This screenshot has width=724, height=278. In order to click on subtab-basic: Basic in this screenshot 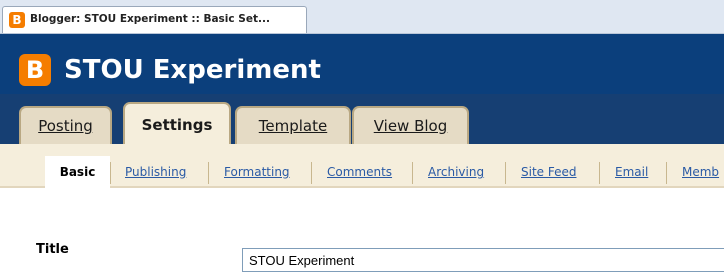, I will do `click(77, 172)`.